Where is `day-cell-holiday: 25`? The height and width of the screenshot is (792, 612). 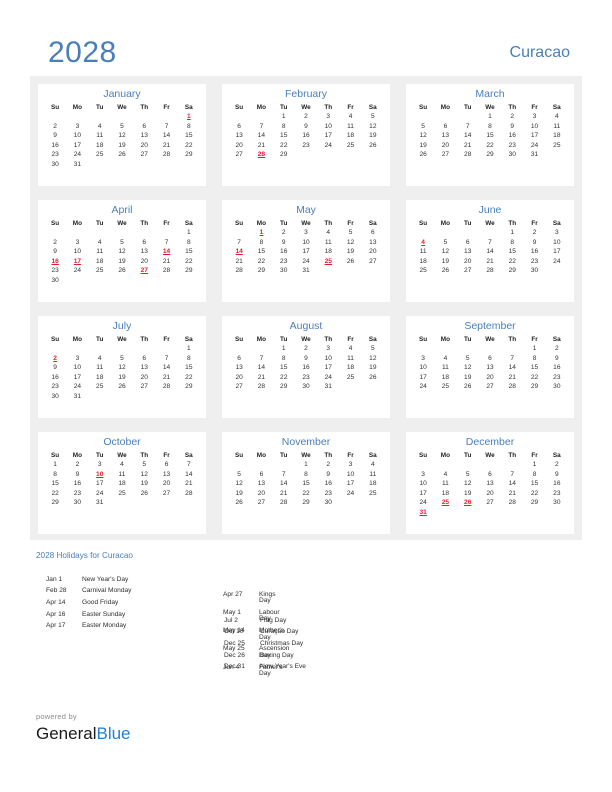
day-cell-holiday: 25 is located at coordinates (445, 503).